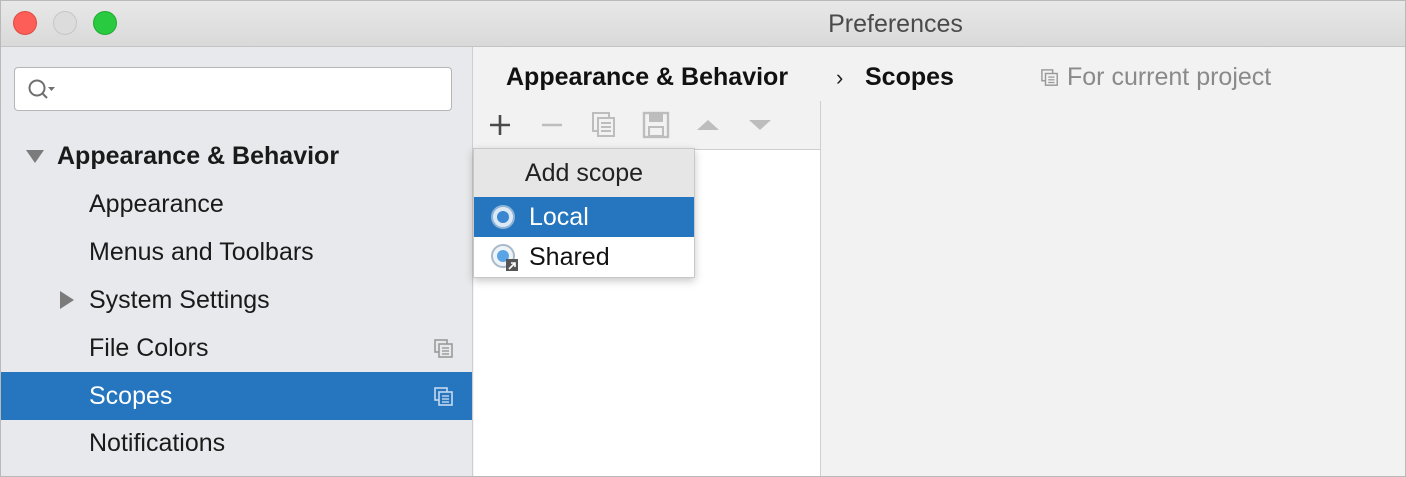 Image resolution: width=1406 pixels, height=477 pixels. I want to click on sidebar-item-label: Appearance, so click(156, 204).